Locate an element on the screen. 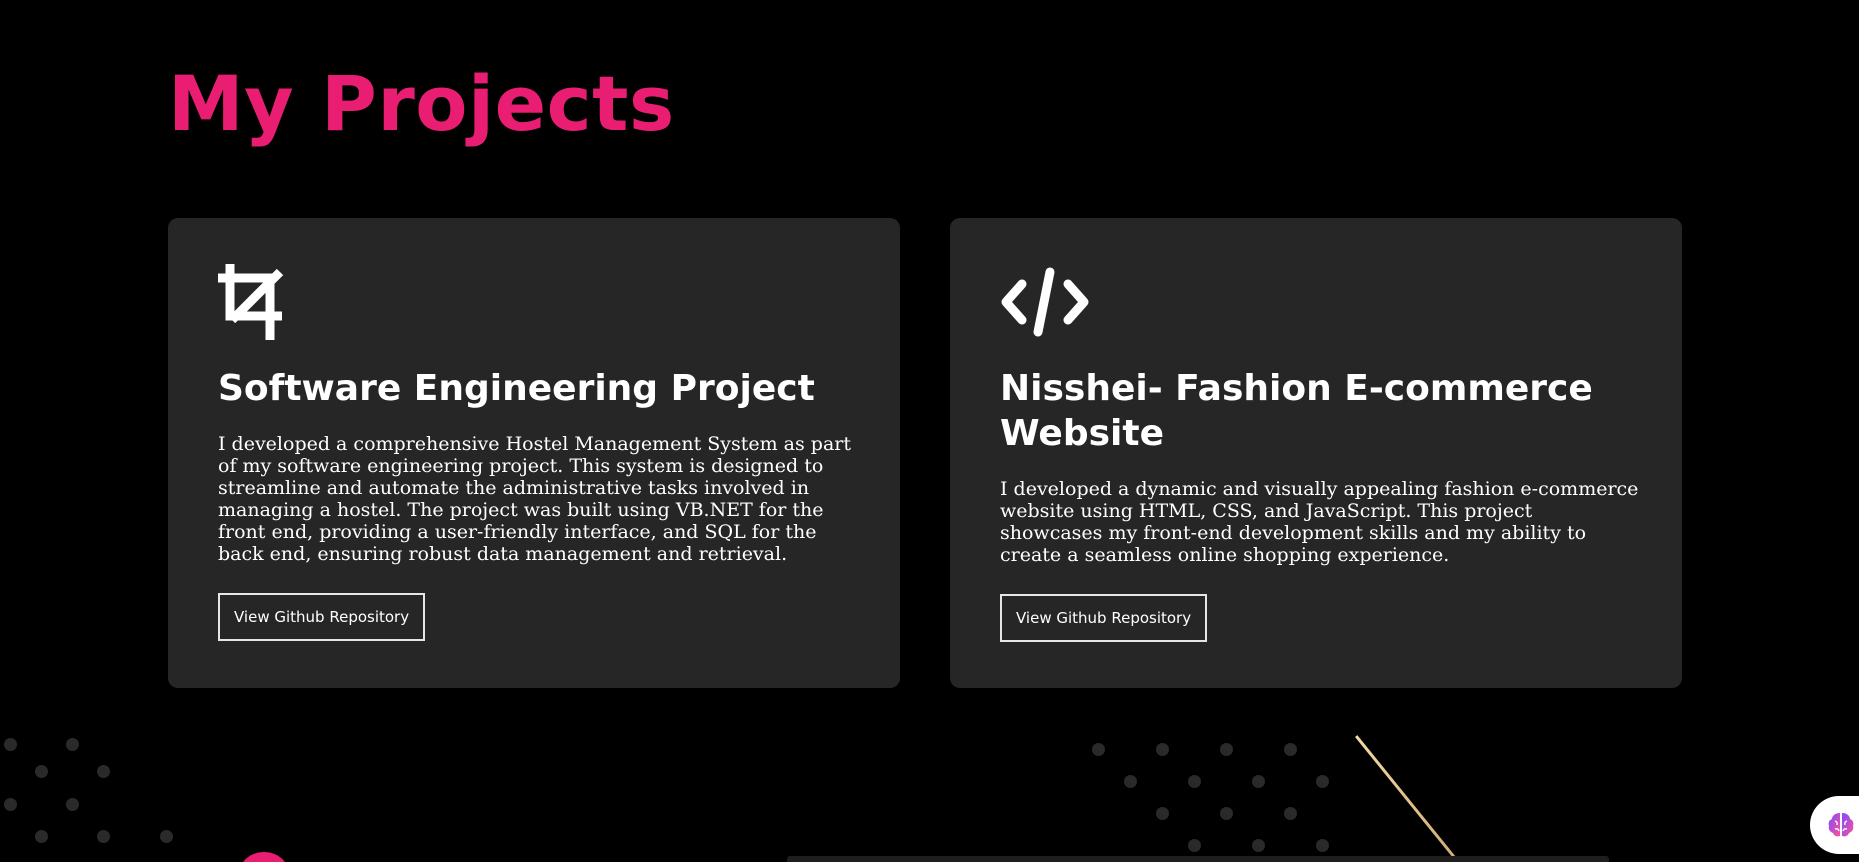  next-section-edge is located at coordinates (1198, 859).